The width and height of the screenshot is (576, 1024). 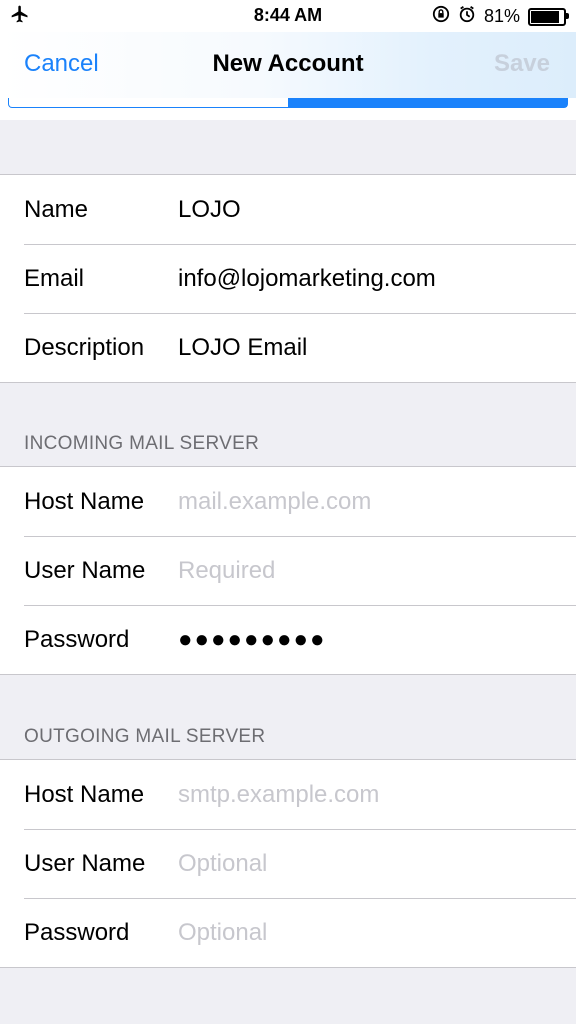 I want to click on battery-percent: 81%, so click(x=501, y=16).